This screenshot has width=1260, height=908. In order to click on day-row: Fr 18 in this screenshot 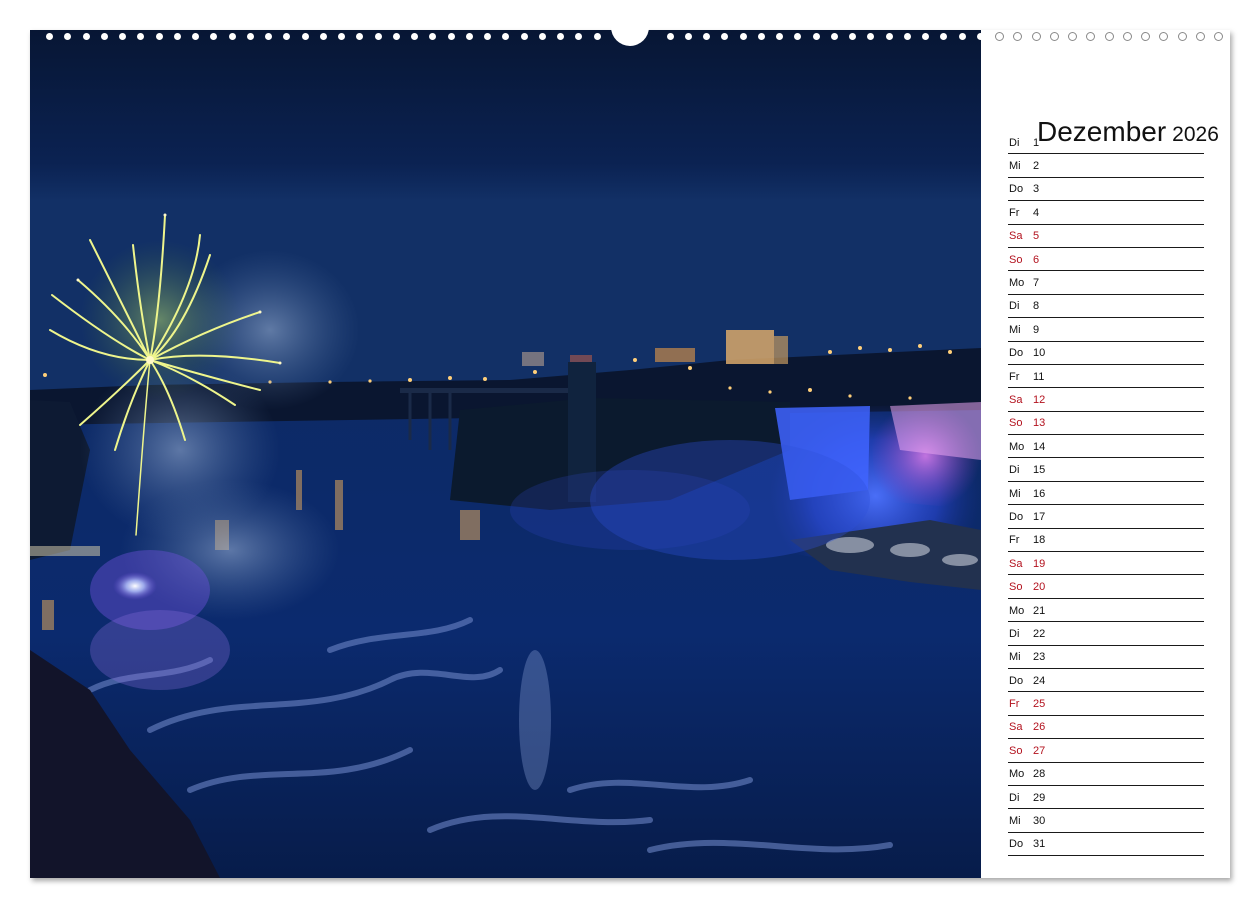, I will do `click(1106, 541)`.